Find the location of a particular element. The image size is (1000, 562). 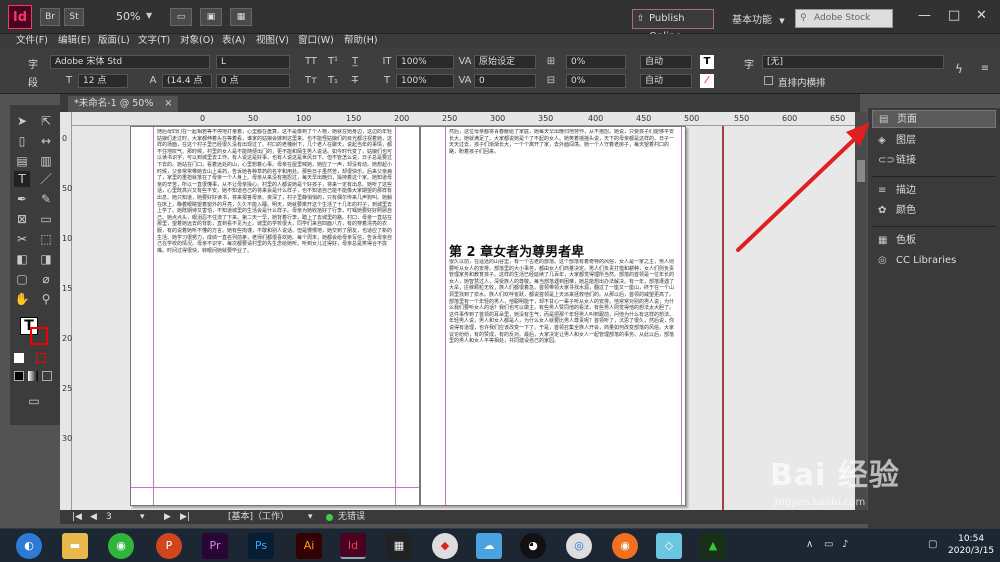

baseline-field: 0 点 is located at coordinates (253, 81).